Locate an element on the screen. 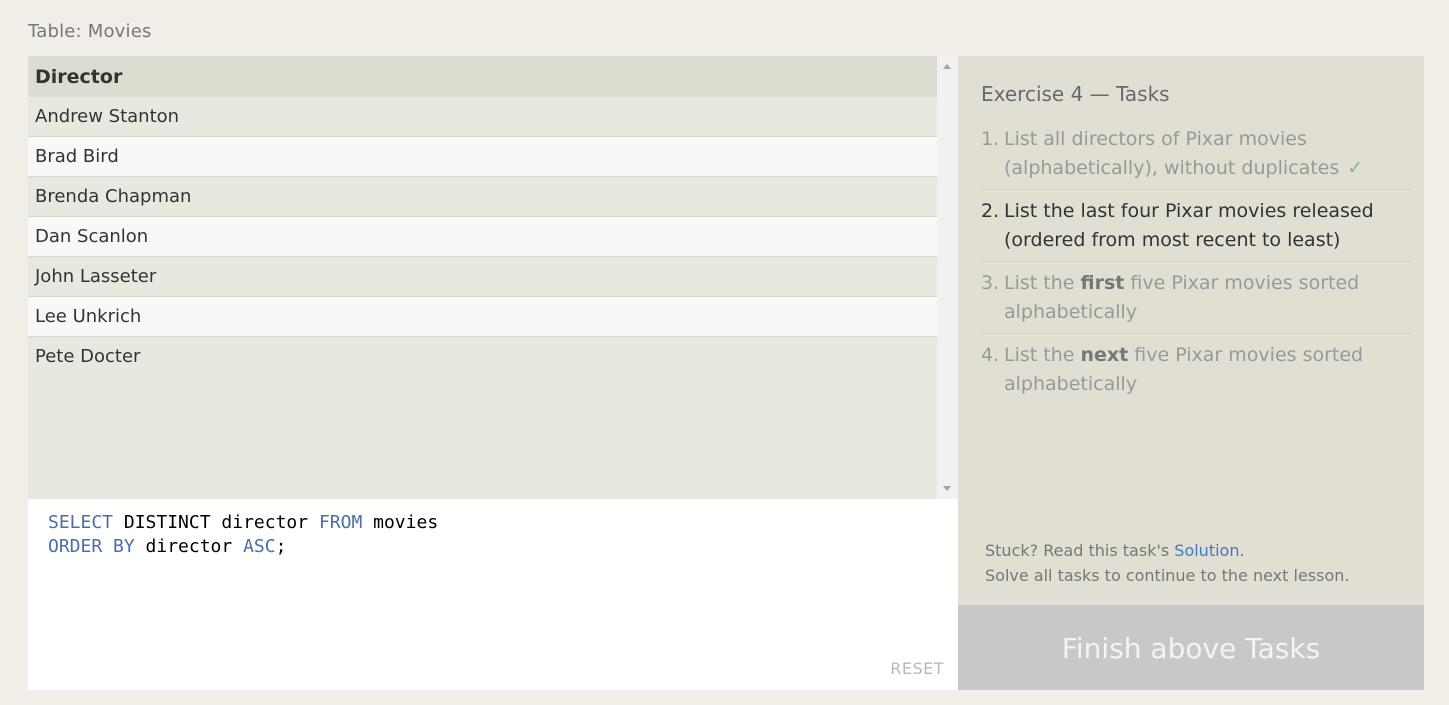  check-icon: ✓ is located at coordinates (1355, 168).